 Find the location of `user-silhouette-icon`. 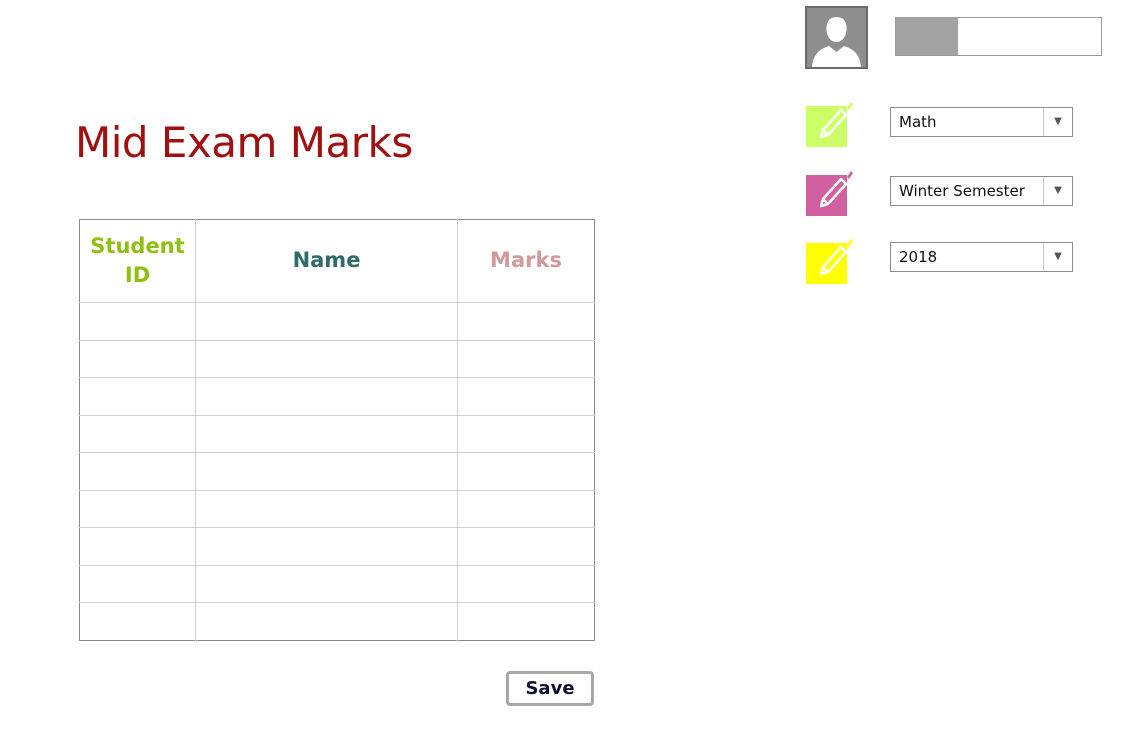

user-silhouette-icon is located at coordinates (836, 37).